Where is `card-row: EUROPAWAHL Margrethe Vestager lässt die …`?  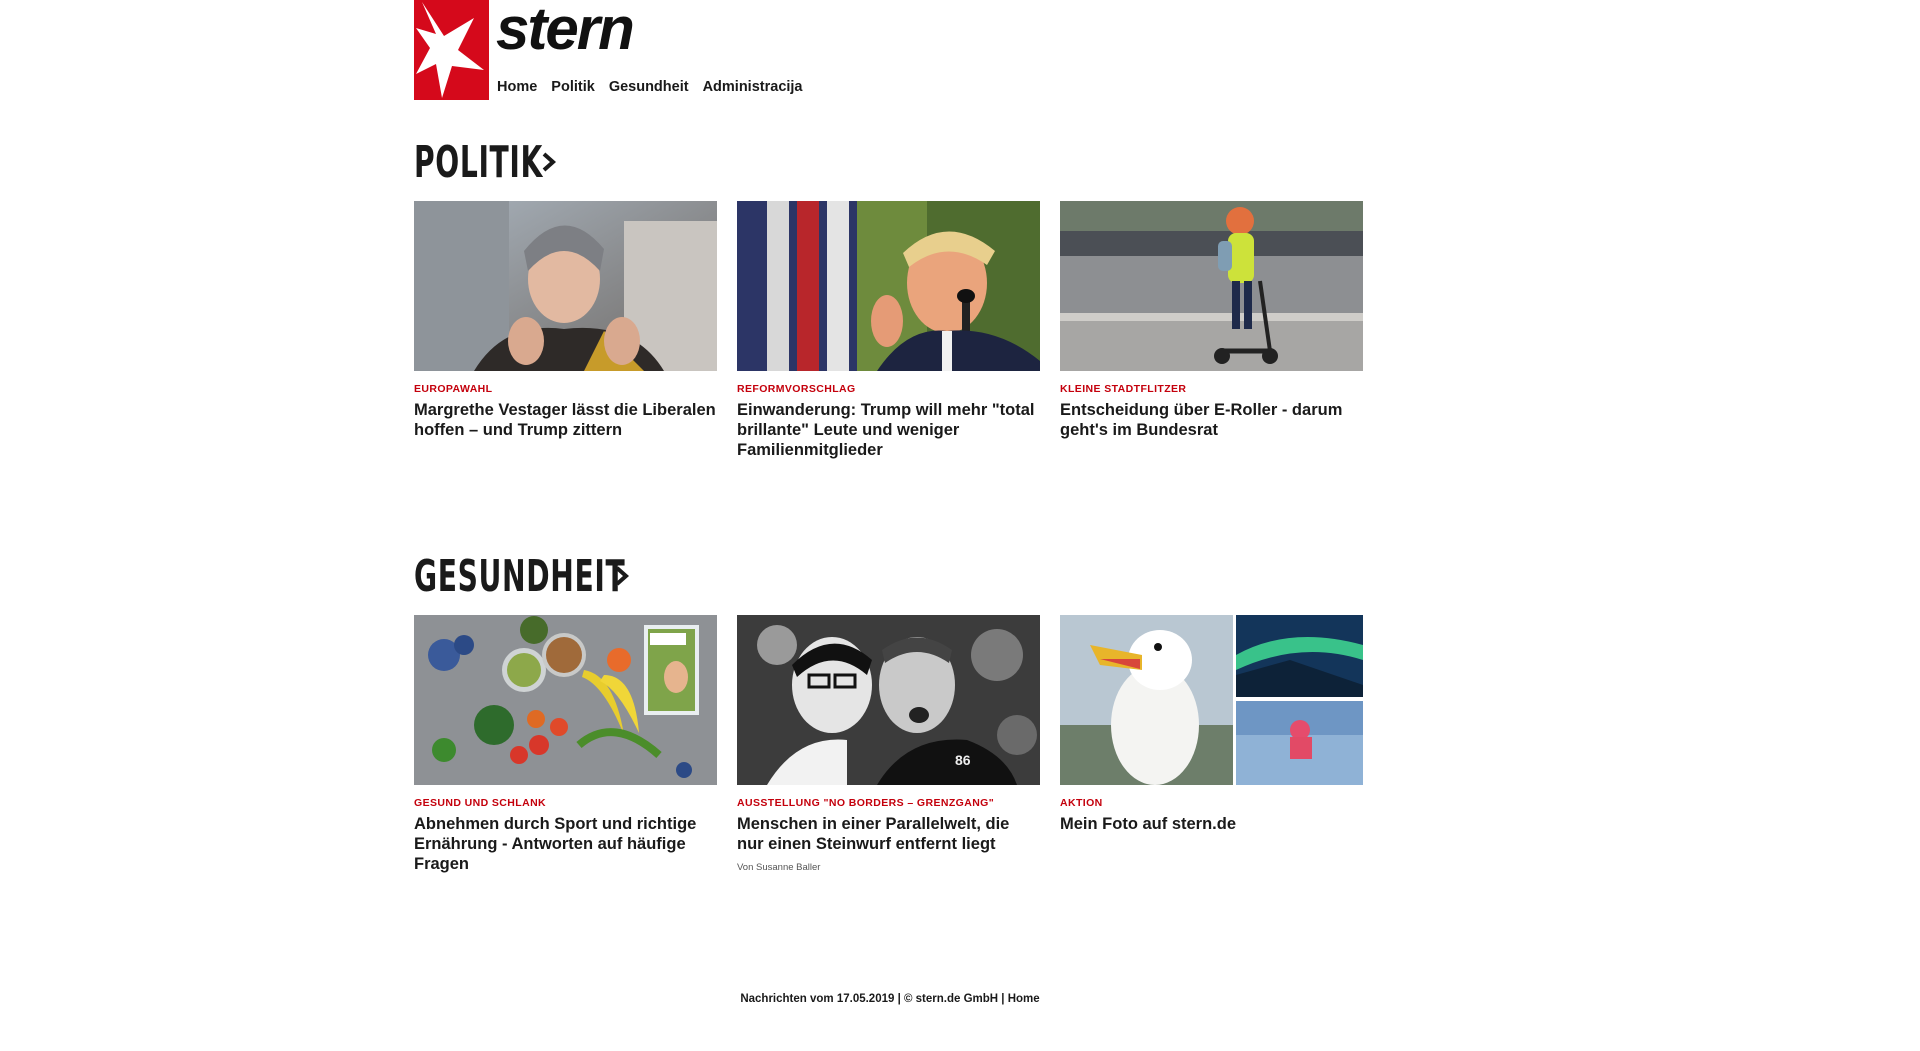
card-row: EUROPAWAHL Margrethe Vestager lässt die … is located at coordinates (888, 330).